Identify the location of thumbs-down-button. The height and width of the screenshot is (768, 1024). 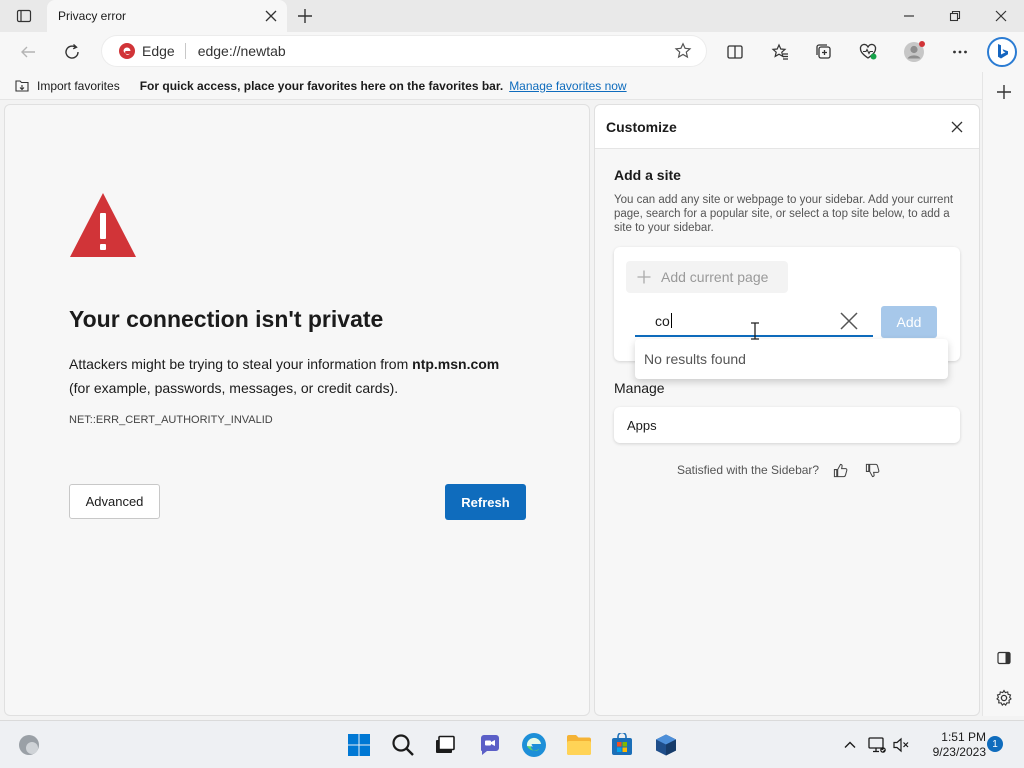
(872, 470).